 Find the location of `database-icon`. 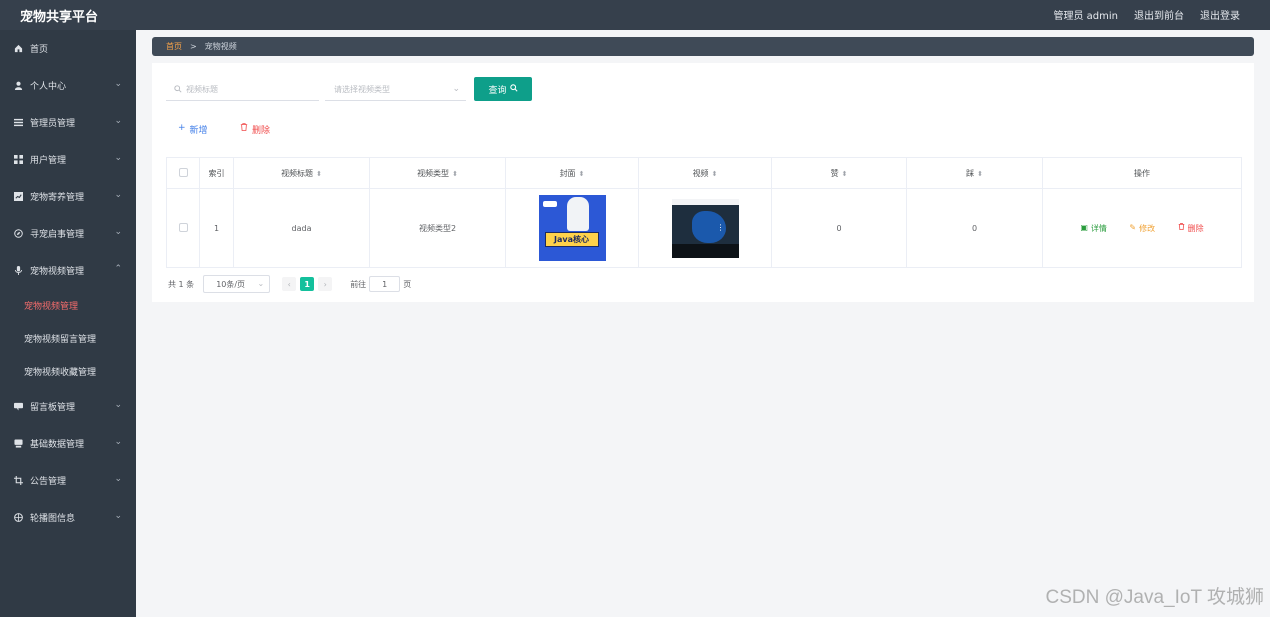

database-icon is located at coordinates (18, 444).